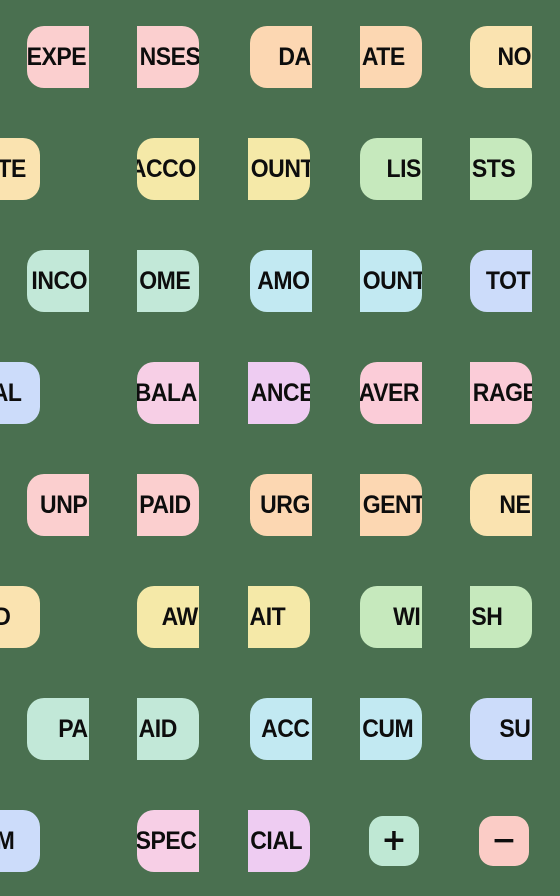 This screenshot has height=896, width=560. I want to click on label-tile-text: ED, so click(5, 617).